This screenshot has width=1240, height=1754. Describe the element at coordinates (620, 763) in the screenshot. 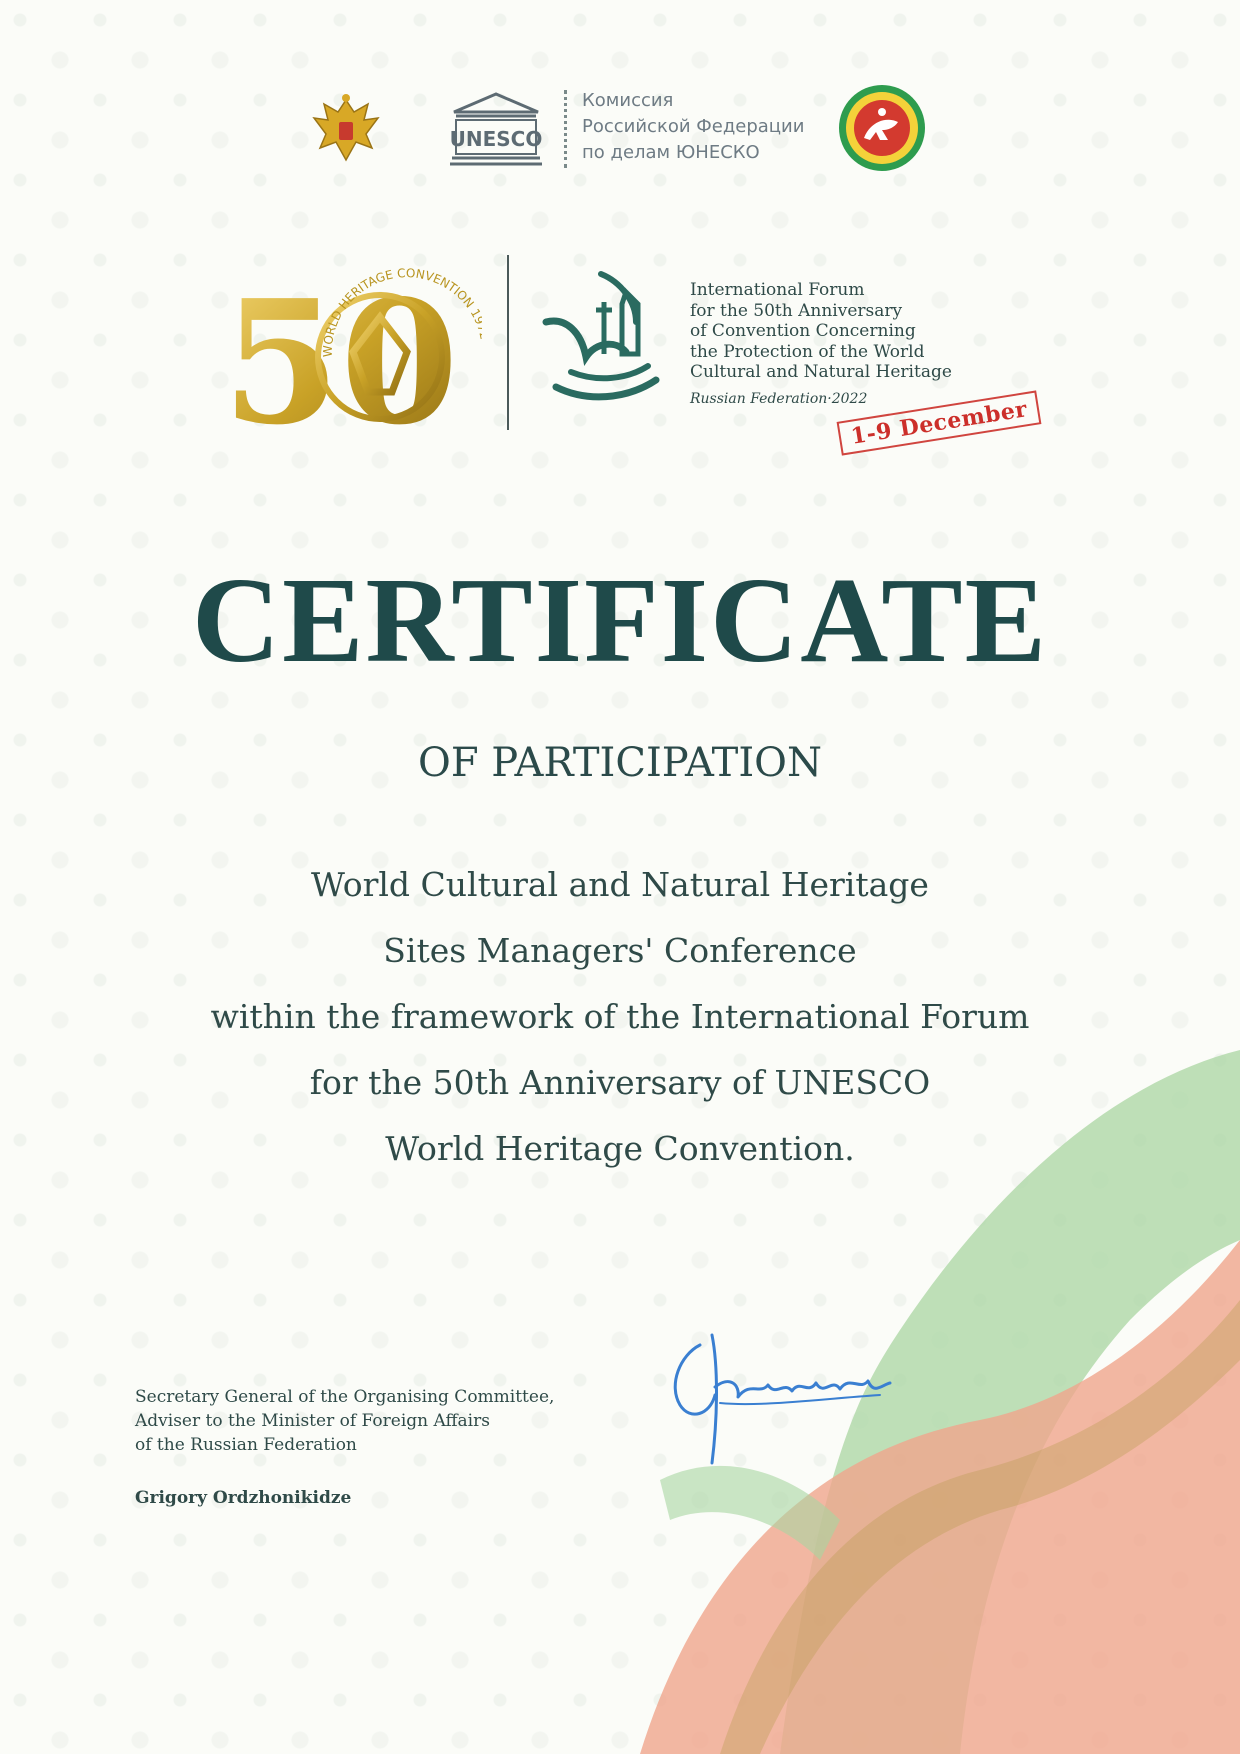

I see `certificate-subtitle: OF PARTICIPATION` at that location.